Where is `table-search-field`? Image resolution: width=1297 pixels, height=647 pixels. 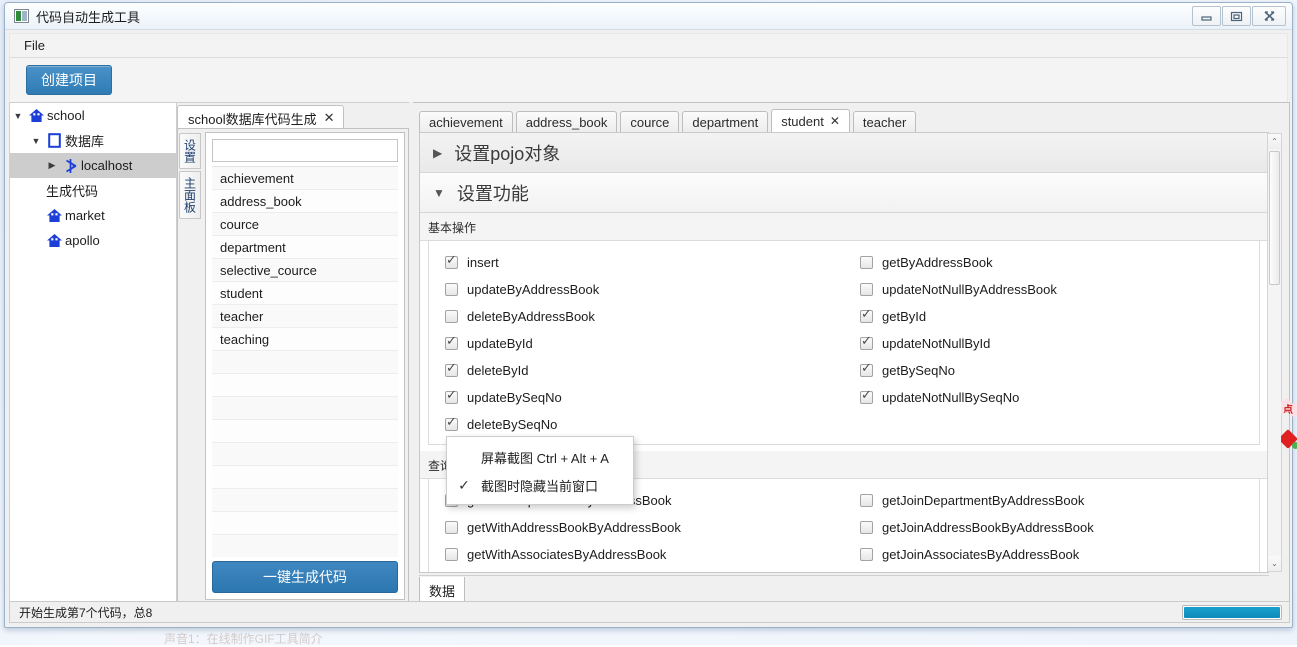
table-search-field is located at coordinates (305, 150).